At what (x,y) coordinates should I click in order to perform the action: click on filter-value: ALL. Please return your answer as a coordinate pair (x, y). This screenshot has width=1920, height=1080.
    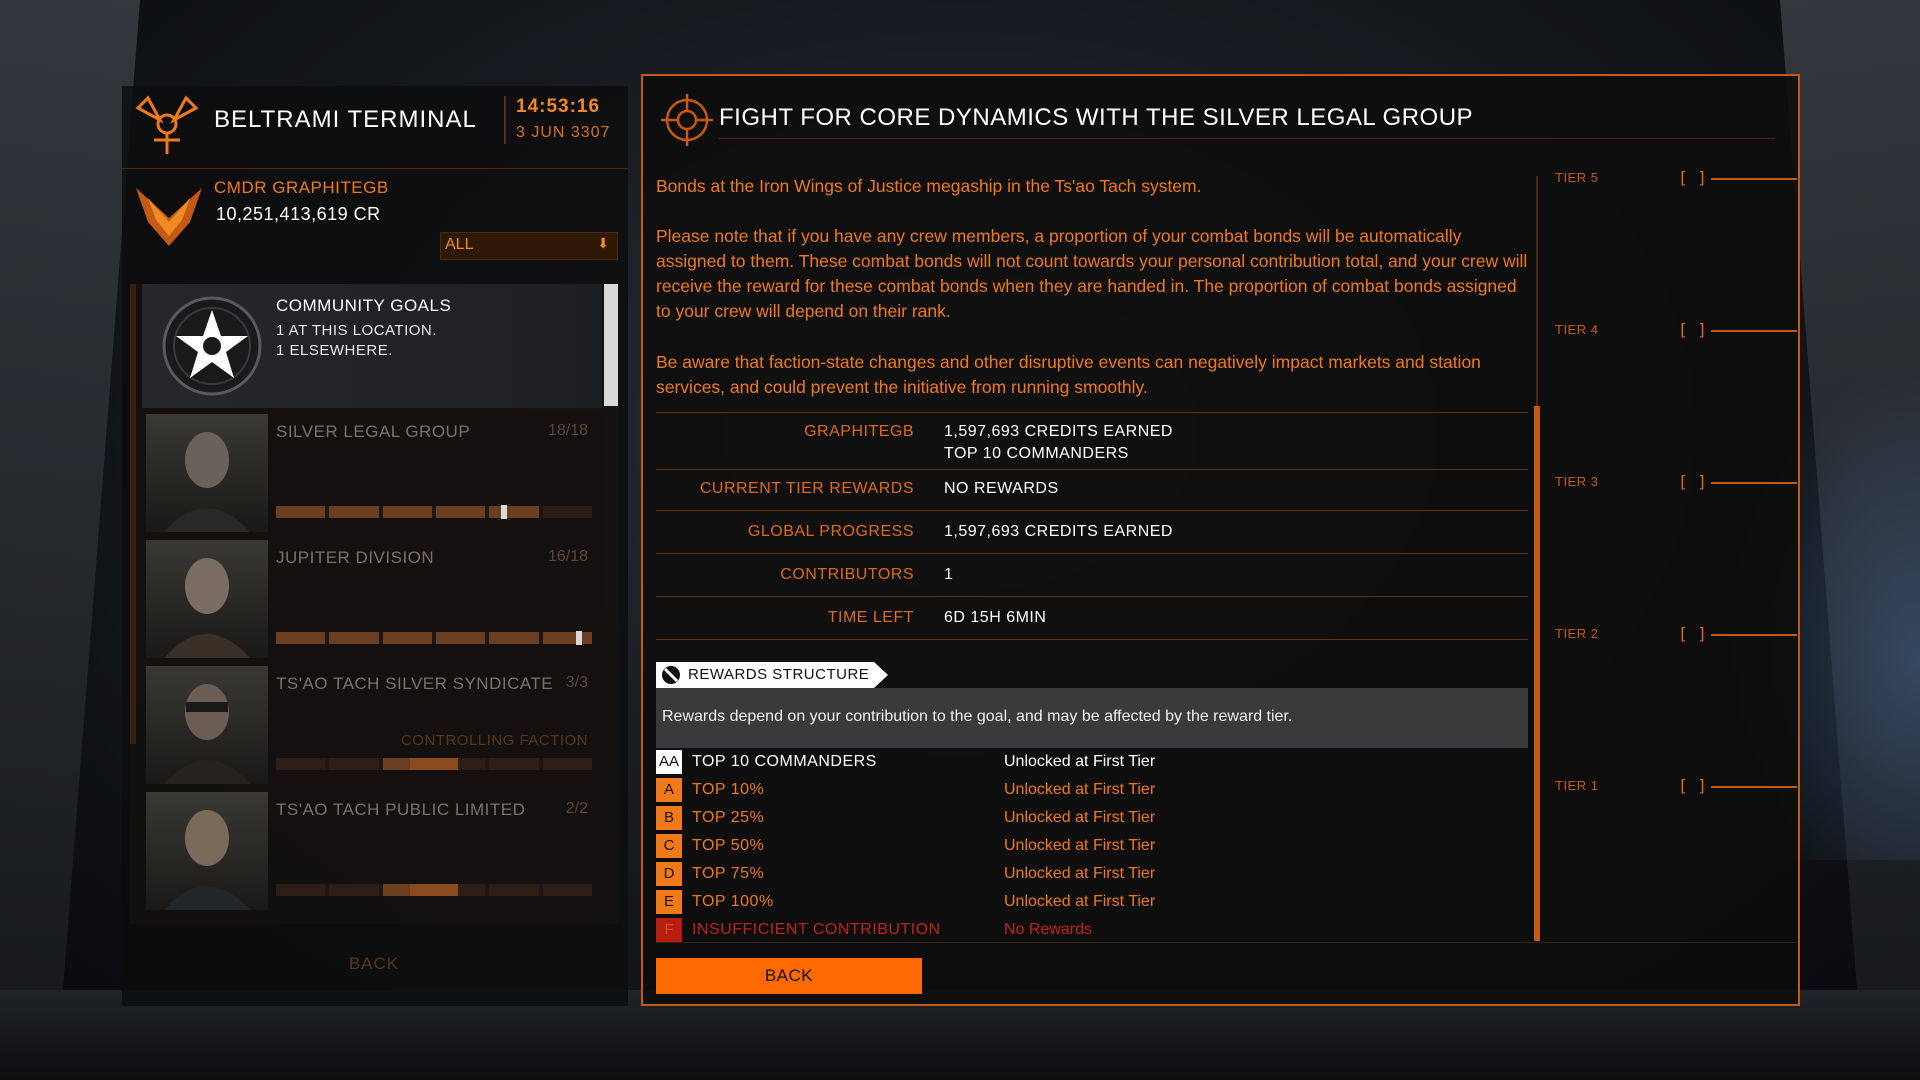
    Looking at the image, I should click on (459, 244).